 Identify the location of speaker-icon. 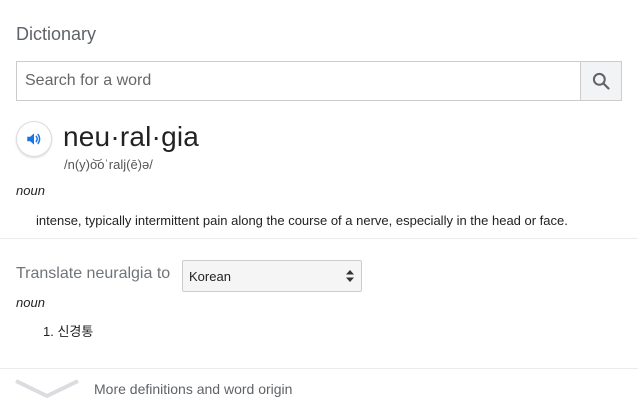
(34, 139).